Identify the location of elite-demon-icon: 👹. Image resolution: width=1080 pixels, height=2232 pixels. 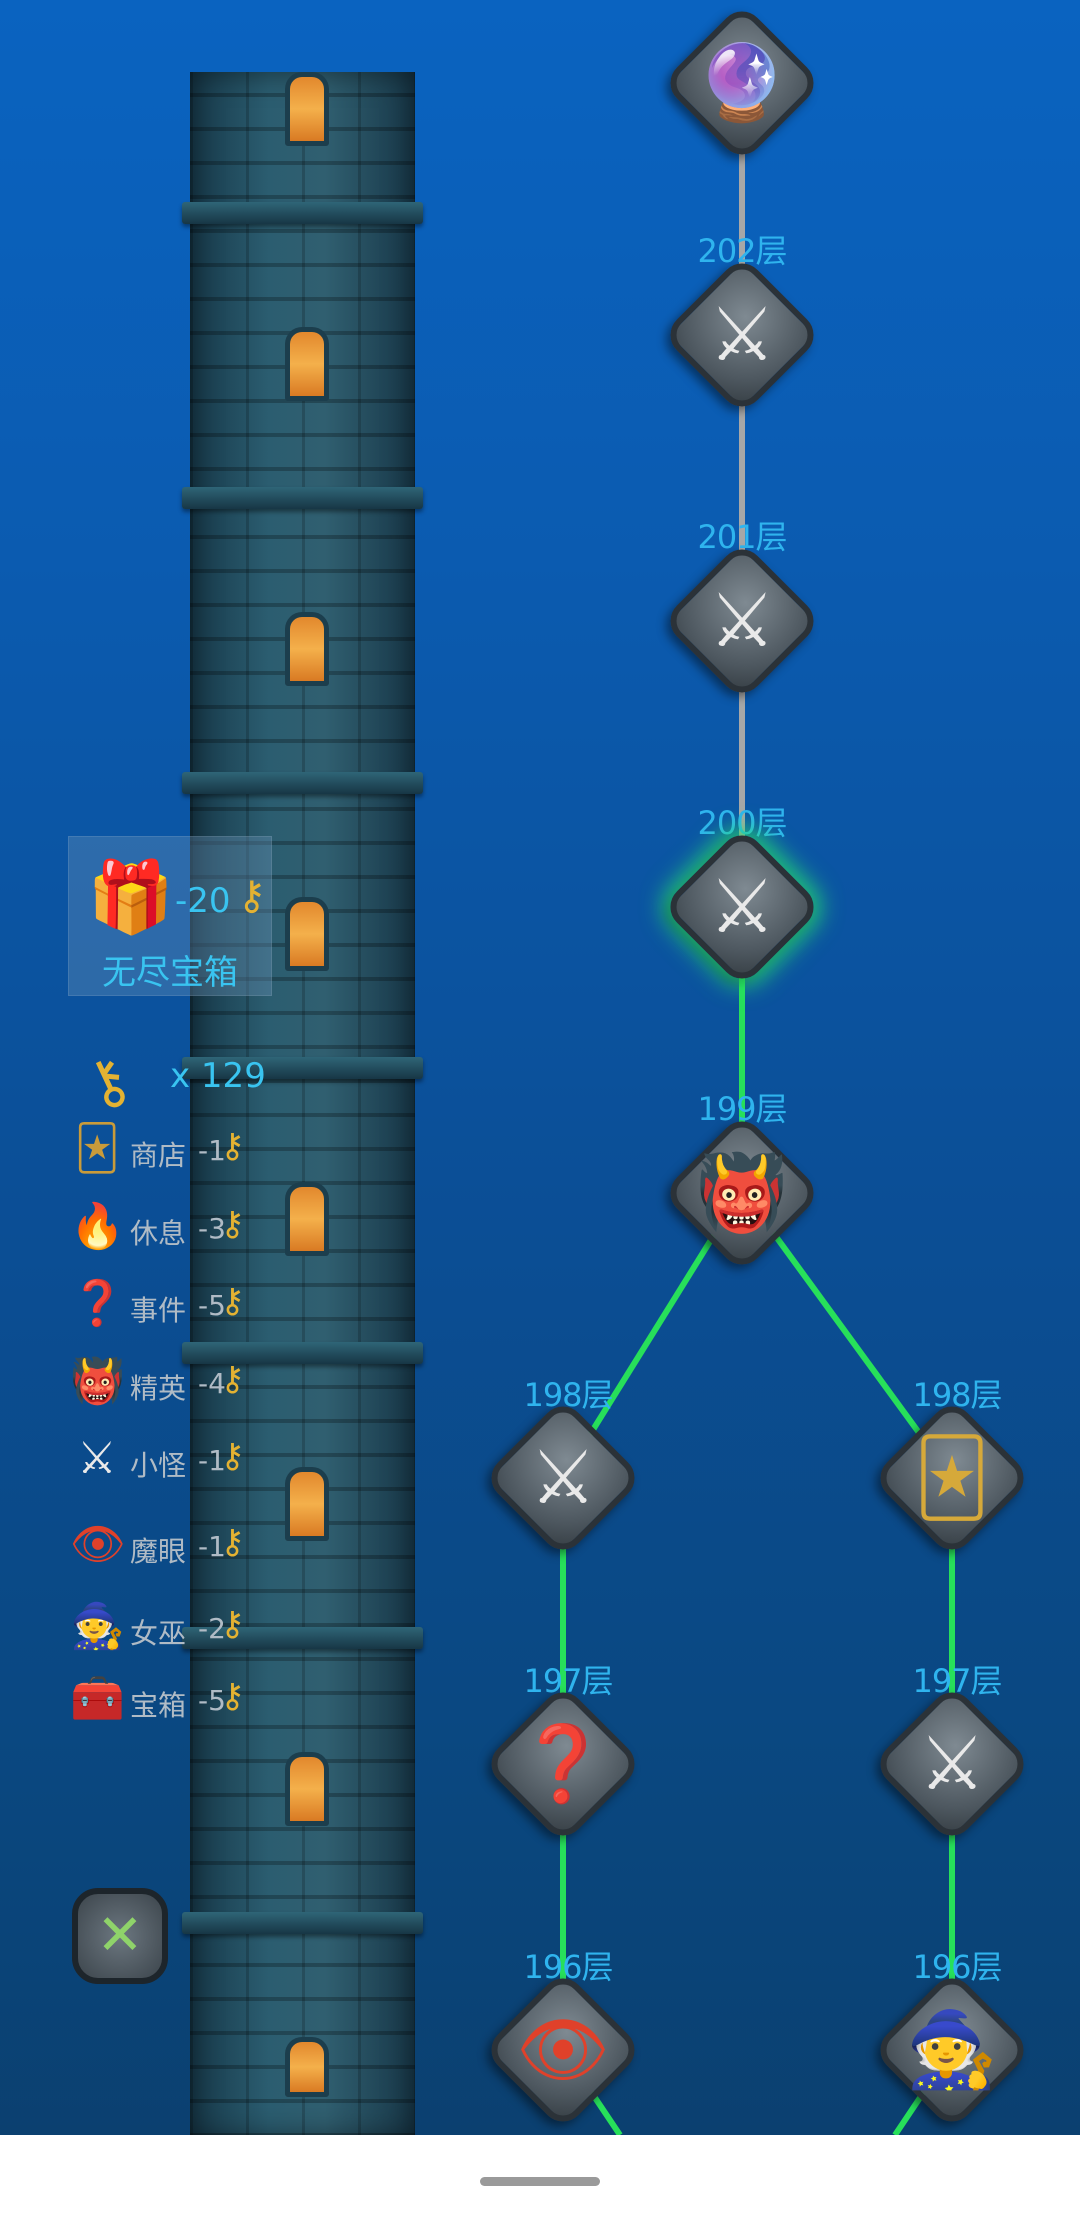
(742, 1193).